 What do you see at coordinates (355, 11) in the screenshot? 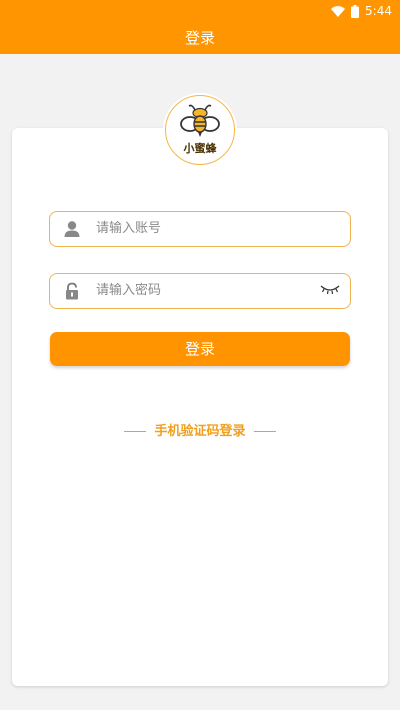
I see `battery-icon` at bounding box center [355, 11].